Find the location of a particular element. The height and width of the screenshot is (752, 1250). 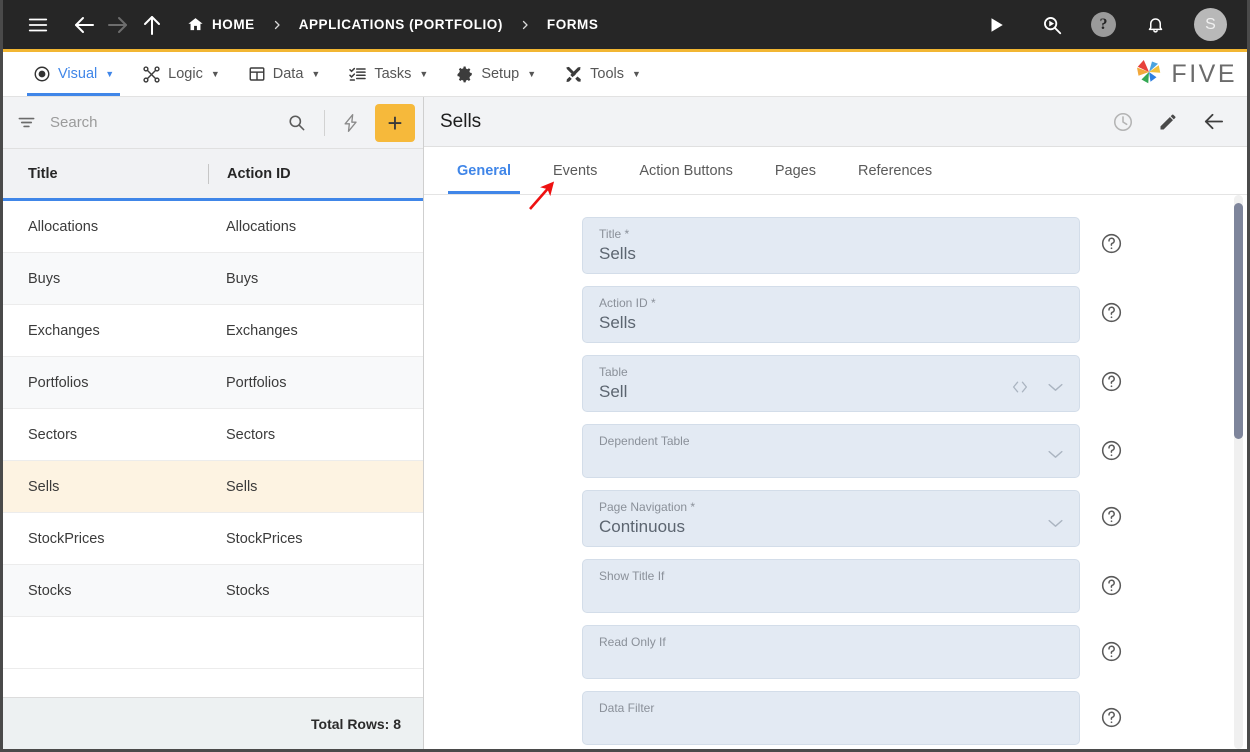

table-row: Exchanges Exchanges is located at coordinates (213, 331).